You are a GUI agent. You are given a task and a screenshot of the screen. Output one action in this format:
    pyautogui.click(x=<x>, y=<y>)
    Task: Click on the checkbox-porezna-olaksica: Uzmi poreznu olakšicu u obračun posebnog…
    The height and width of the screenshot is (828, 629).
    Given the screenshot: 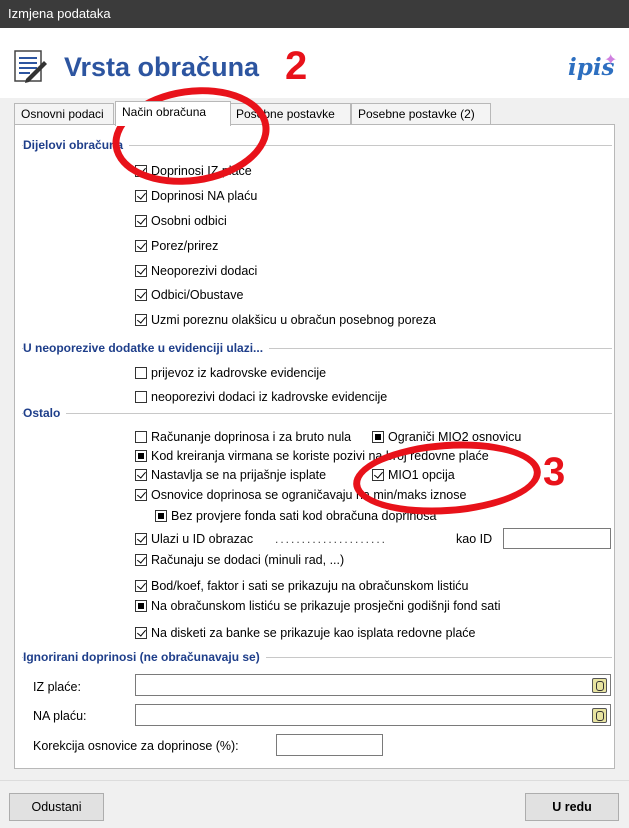 What is the action you would take?
    pyautogui.click(x=285, y=320)
    